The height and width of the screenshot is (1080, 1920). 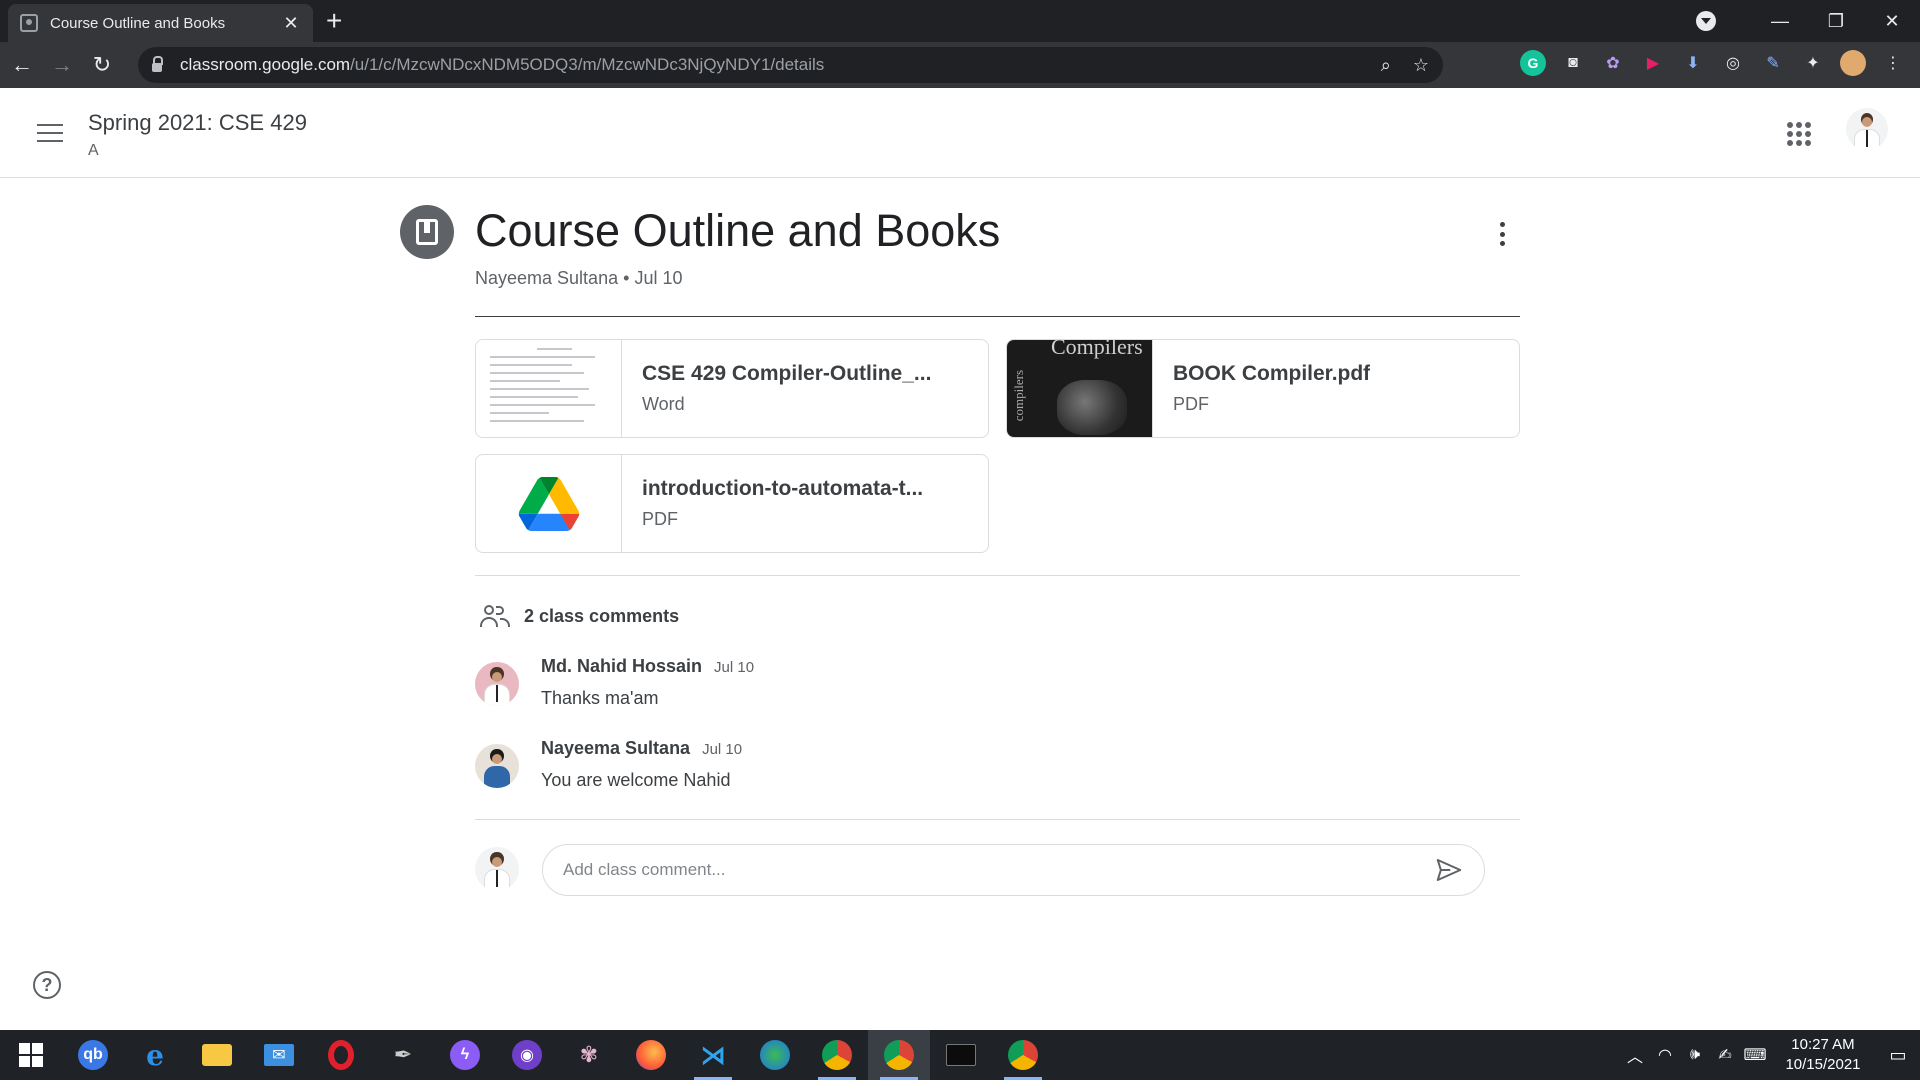 I want to click on taskbar-app-qb: qb, so click(x=93, y=1055).